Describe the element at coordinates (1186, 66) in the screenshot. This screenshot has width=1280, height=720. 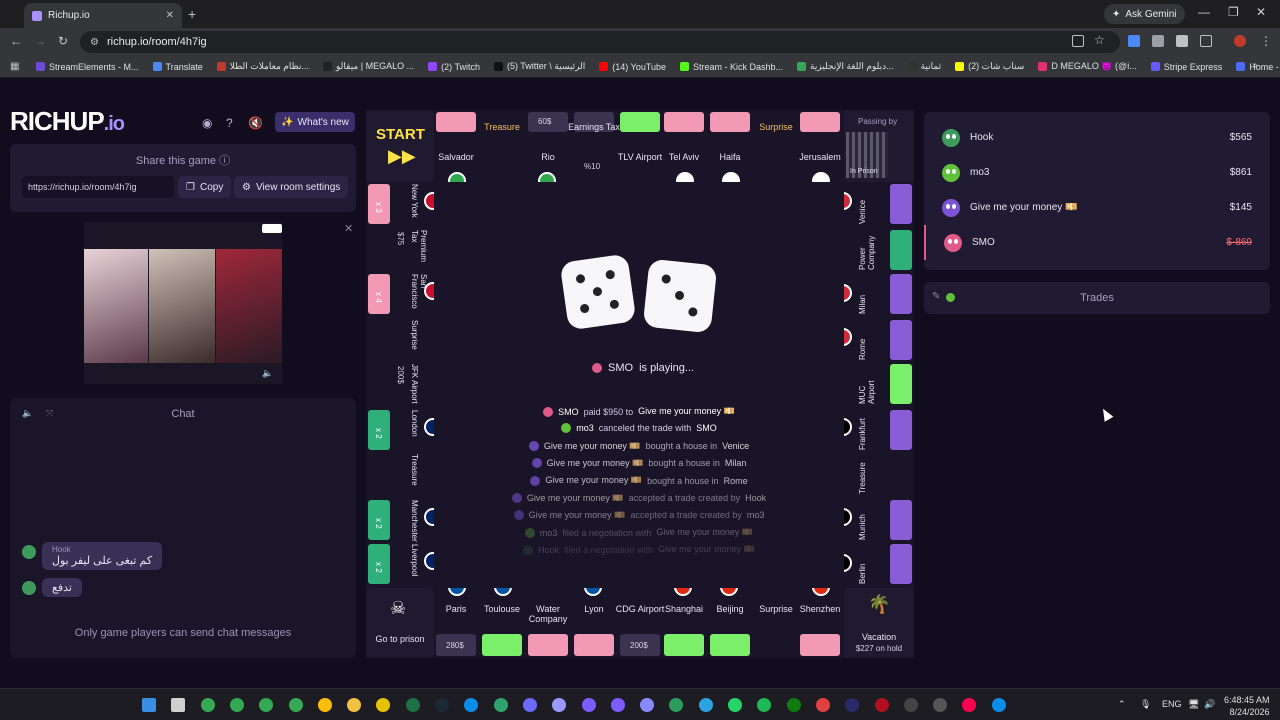
I see `bookmark-item: Stripe Express` at that location.